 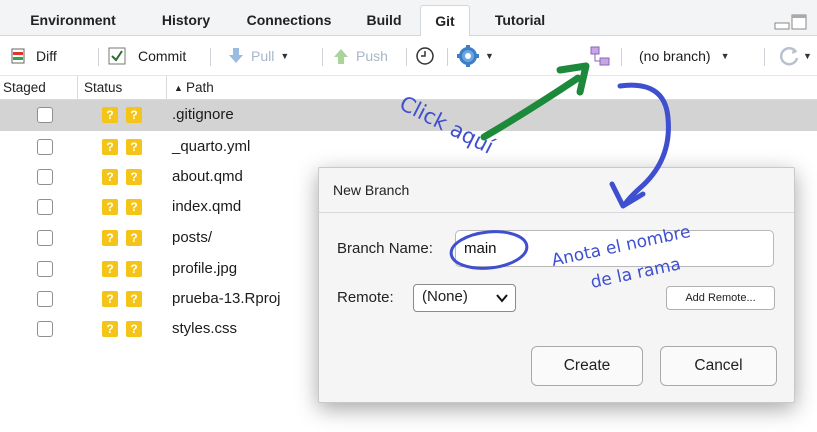 What do you see at coordinates (372, 56) in the screenshot?
I see `push-label: Push` at bounding box center [372, 56].